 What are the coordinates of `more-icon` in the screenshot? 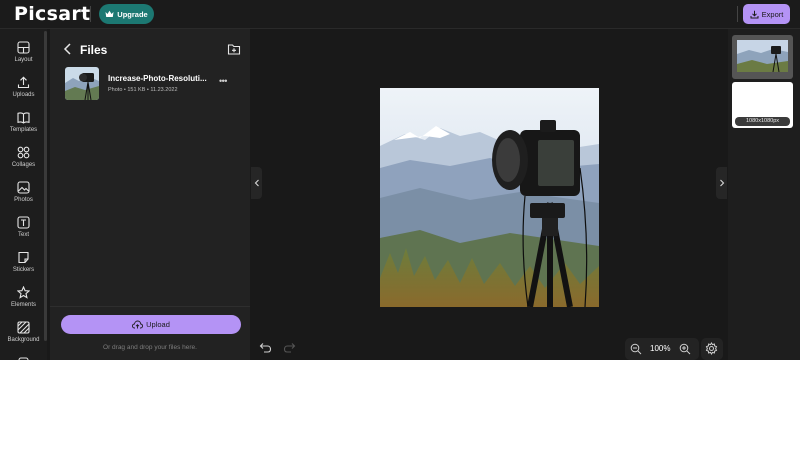 It's located at (23, 358).